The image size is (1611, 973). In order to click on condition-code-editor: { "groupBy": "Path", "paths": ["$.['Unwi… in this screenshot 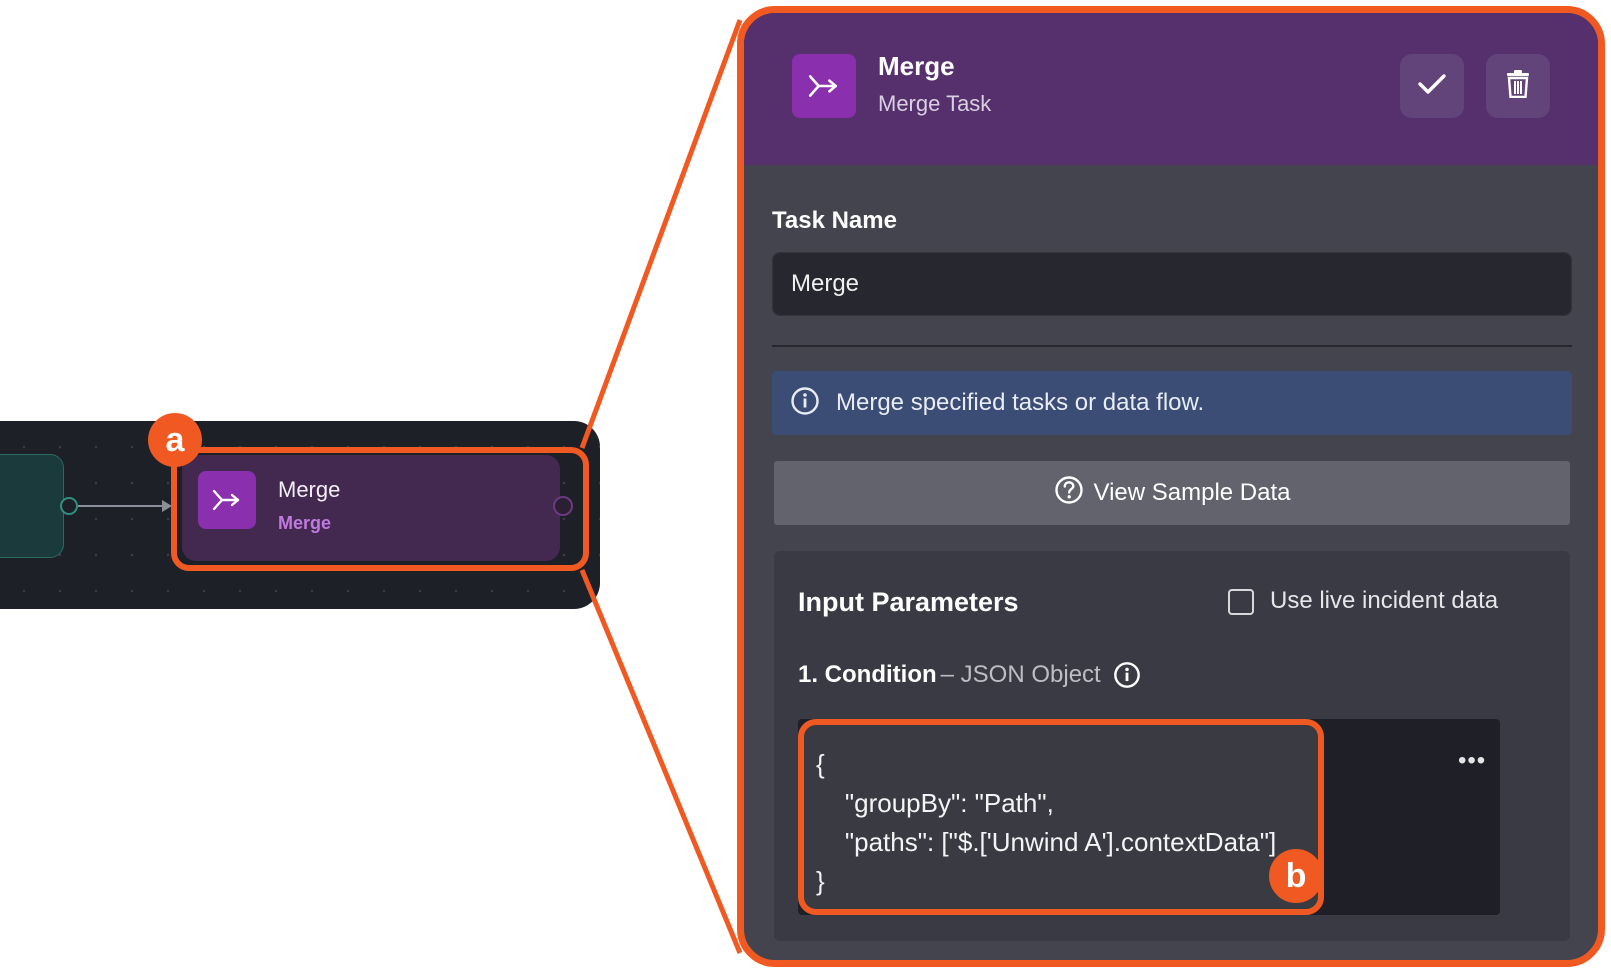, I will do `click(1149, 817)`.